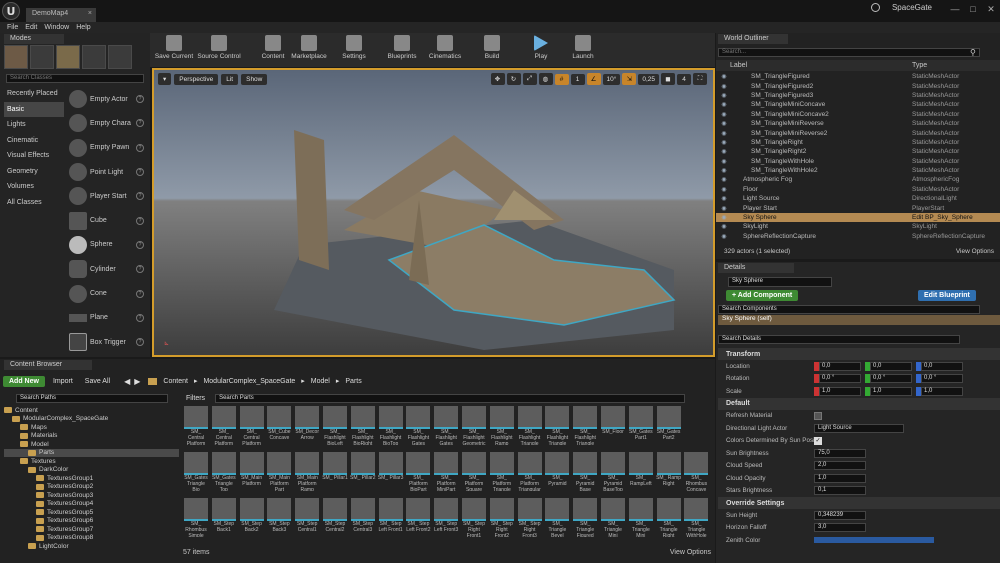 The image size is (1000, 563). Describe the element at coordinates (684, 79) in the screenshot. I see `camera-speed-value: 4` at that location.